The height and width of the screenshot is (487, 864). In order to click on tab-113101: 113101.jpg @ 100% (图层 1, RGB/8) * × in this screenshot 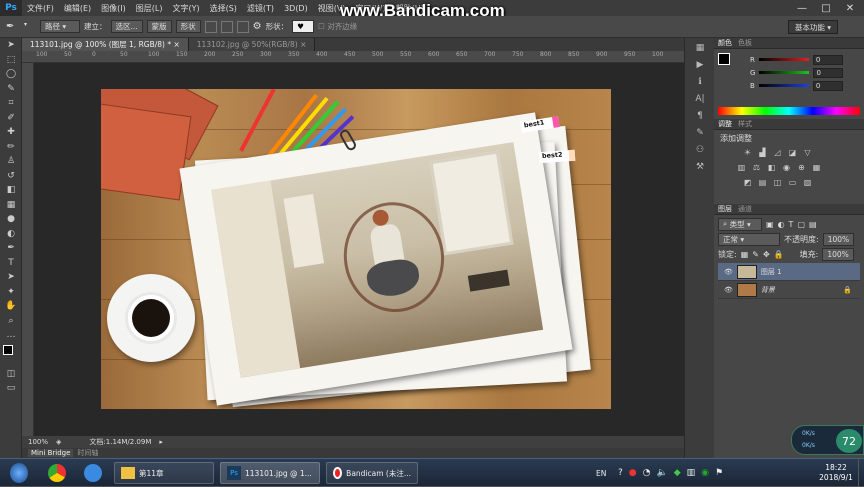, I will do `click(105, 44)`.